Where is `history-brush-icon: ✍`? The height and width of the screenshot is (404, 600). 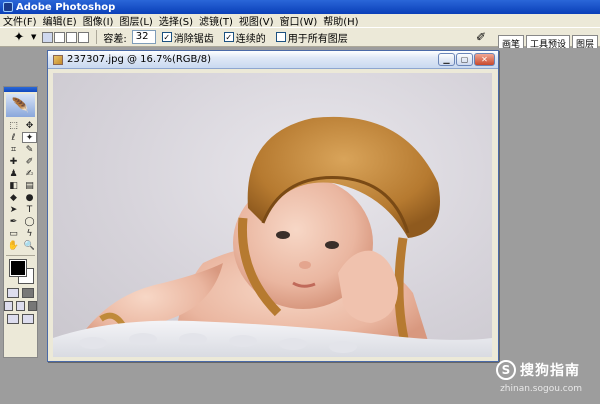
history-brush-icon: ✍ is located at coordinates (29, 173).